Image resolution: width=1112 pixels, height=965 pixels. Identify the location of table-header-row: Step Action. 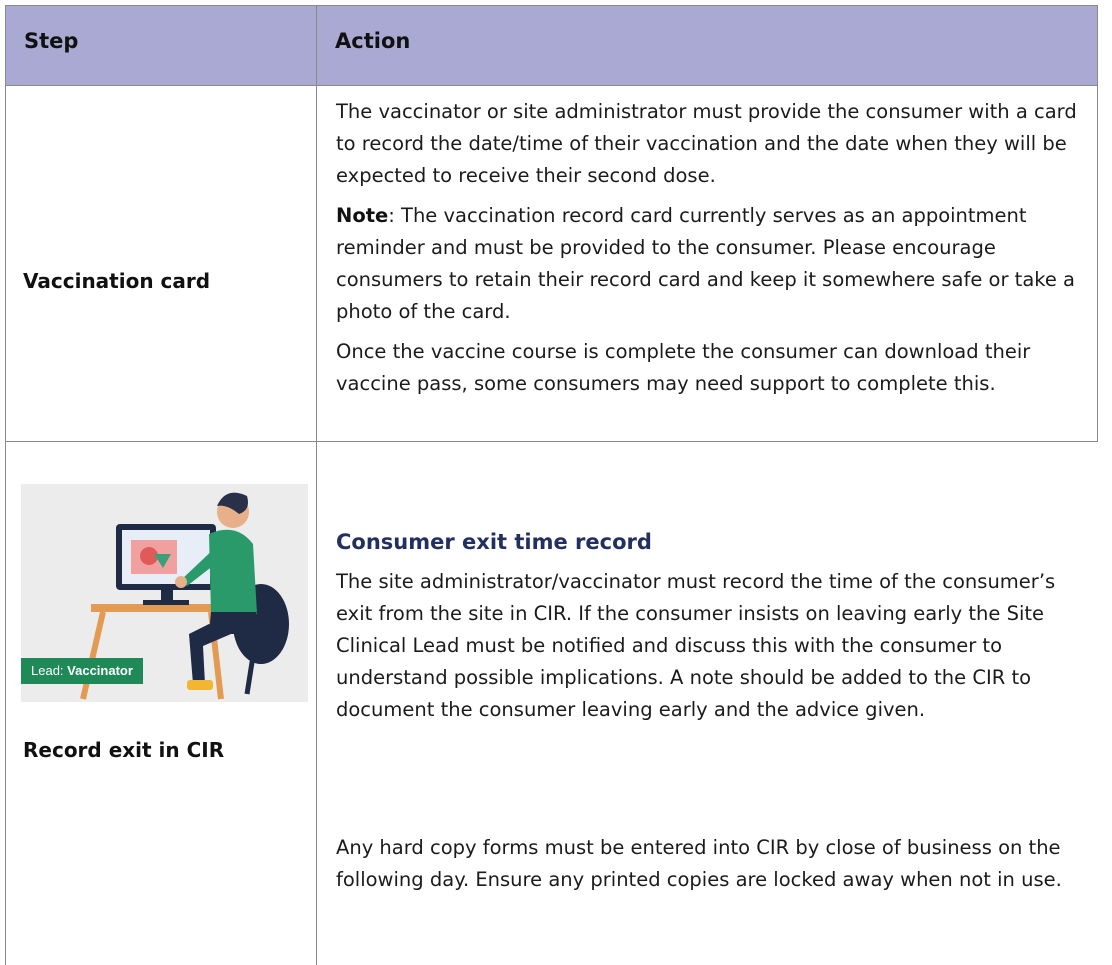
(551, 45).